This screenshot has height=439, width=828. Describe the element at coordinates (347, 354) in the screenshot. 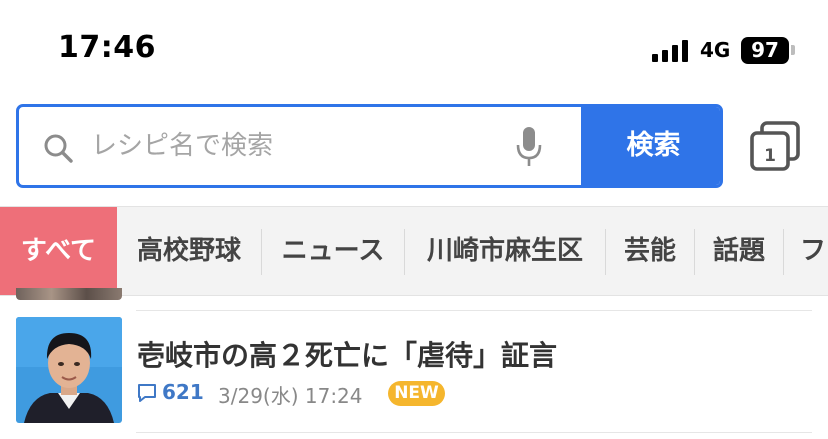

I see `article-title: 壱岐市の高２死亡に「虐待」証言` at that location.